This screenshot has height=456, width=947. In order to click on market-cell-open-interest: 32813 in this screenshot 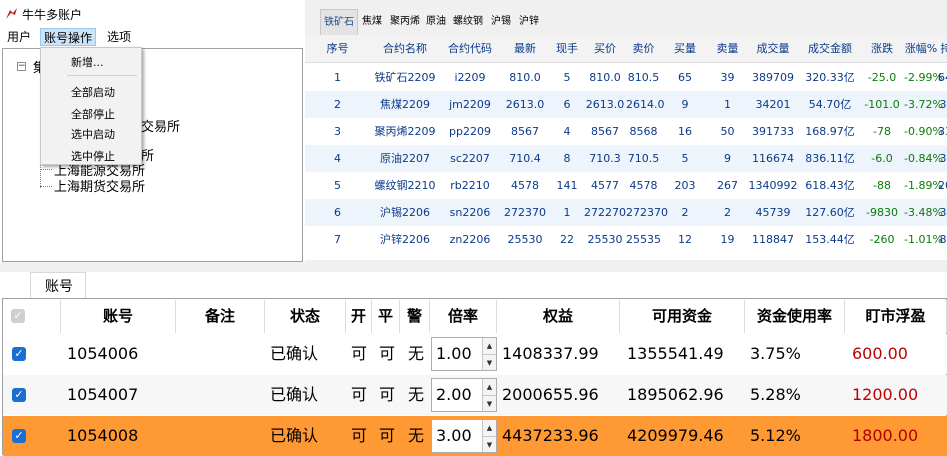, I will do `click(943, 212)`.